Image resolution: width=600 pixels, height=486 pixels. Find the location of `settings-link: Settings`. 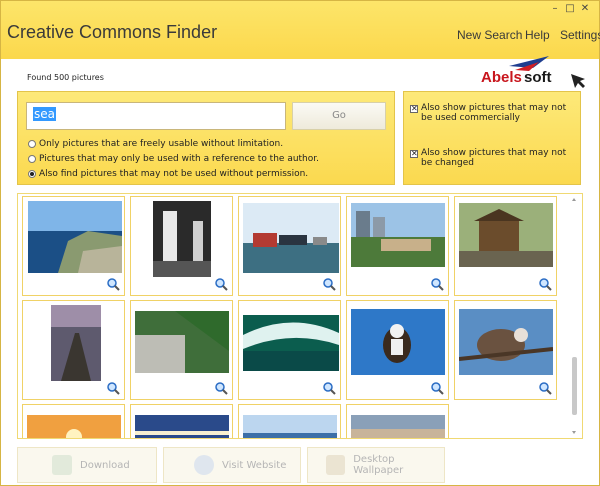

settings-link: Settings is located at coordinates (580, 35).